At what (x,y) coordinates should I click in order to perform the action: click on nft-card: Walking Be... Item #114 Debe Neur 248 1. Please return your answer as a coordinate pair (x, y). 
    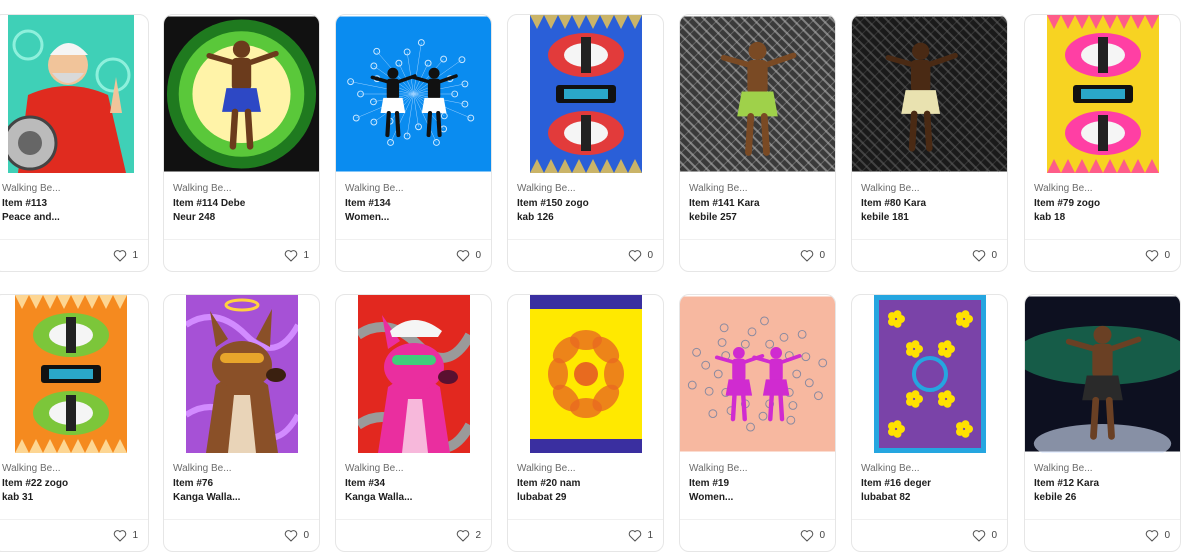
    Looking at the image, I should click on (241, 143).